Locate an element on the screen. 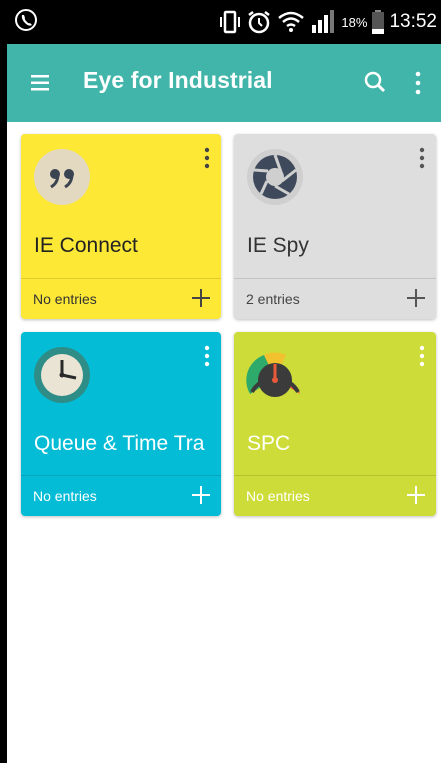 The height and width of the screenshot is (763, 441). wifi-icon is located at coordinates (291, 21).